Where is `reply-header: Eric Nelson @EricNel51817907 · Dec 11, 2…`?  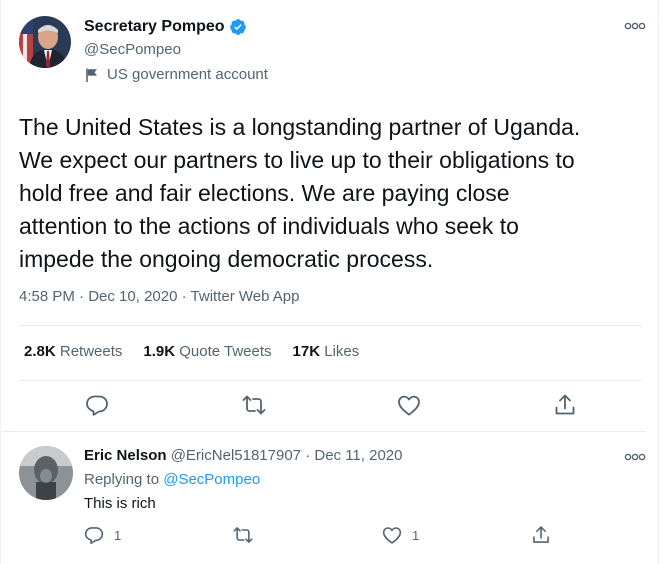 reply-header: Eric Nelson @EricNel51817907 · Dec 11, 2… is located at coordinates (243, 455).